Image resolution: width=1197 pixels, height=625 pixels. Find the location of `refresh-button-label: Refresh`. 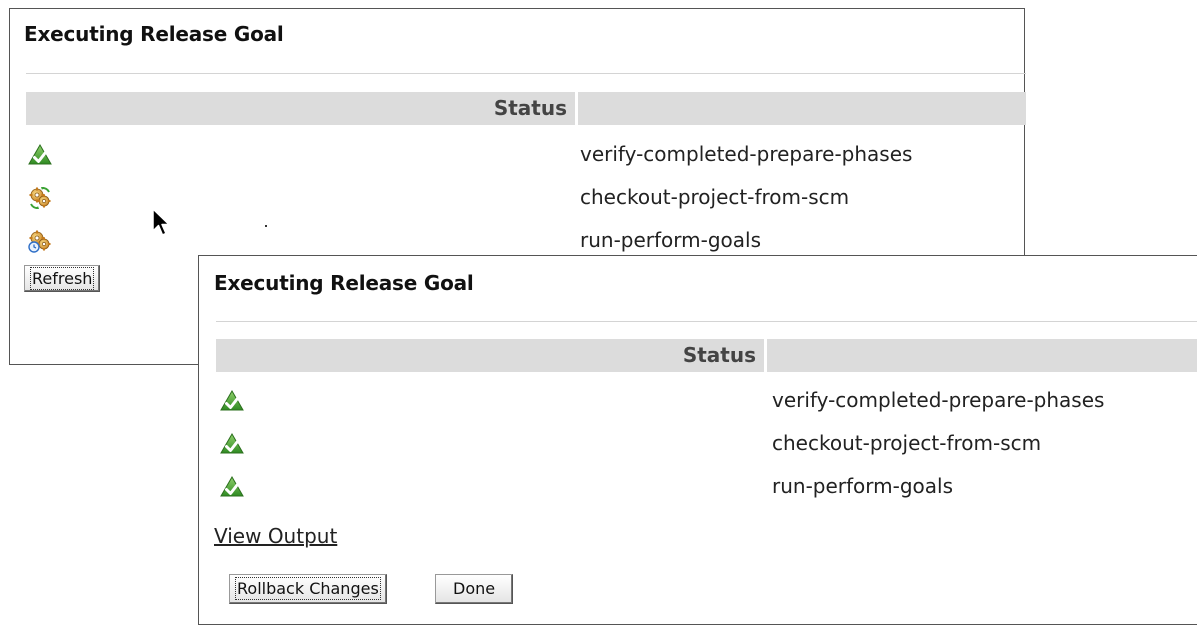

refresh-button-label: Refresh is located at coordinates (62, 278).